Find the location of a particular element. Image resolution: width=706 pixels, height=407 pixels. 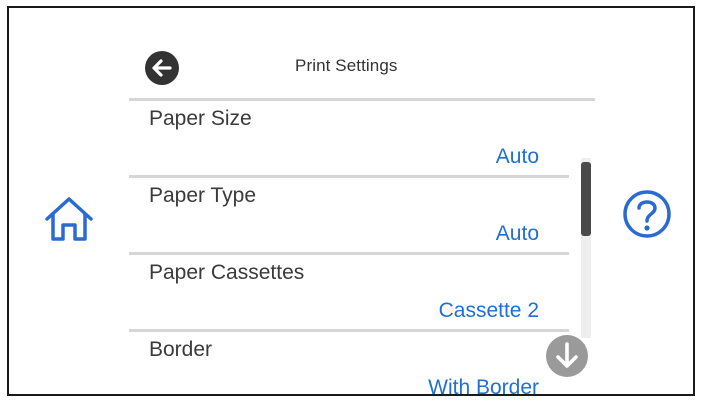

help-button is located at coordinates (647, 214).